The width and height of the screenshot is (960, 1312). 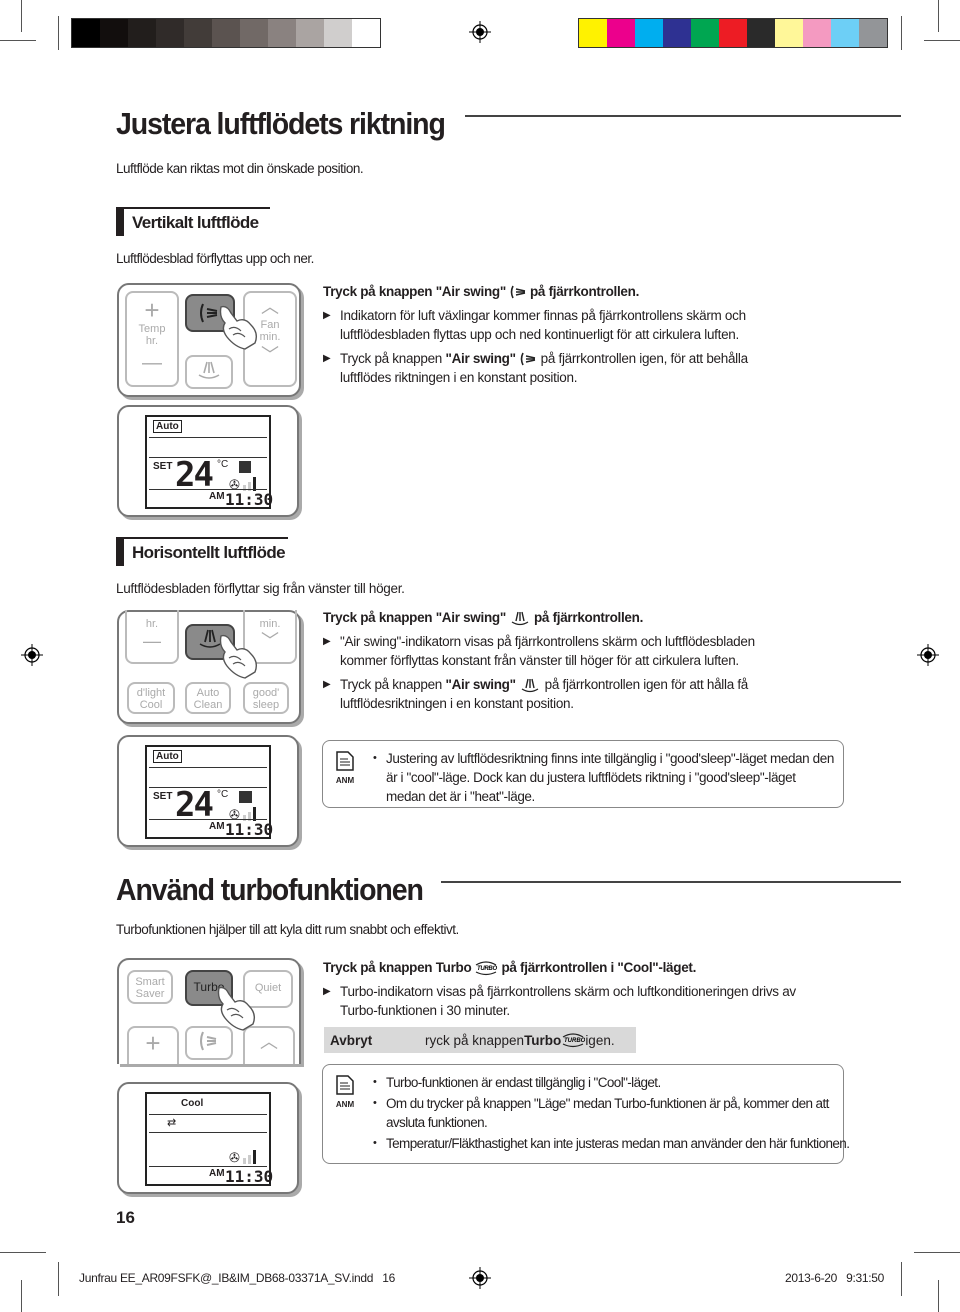 I want to click on good-sleep-button: good' sleep, so click(x=266, y=698).